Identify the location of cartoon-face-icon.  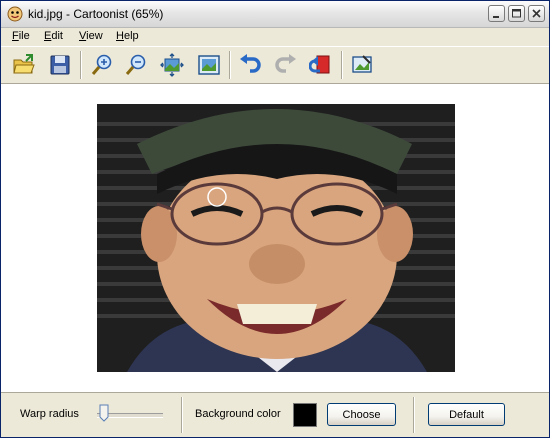
(15, 14).